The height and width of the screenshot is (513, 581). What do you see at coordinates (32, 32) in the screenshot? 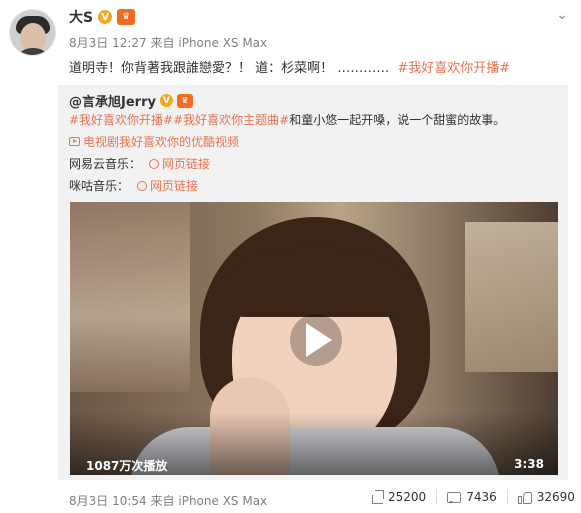
I see `avatar` at bounding box center [32, 32].